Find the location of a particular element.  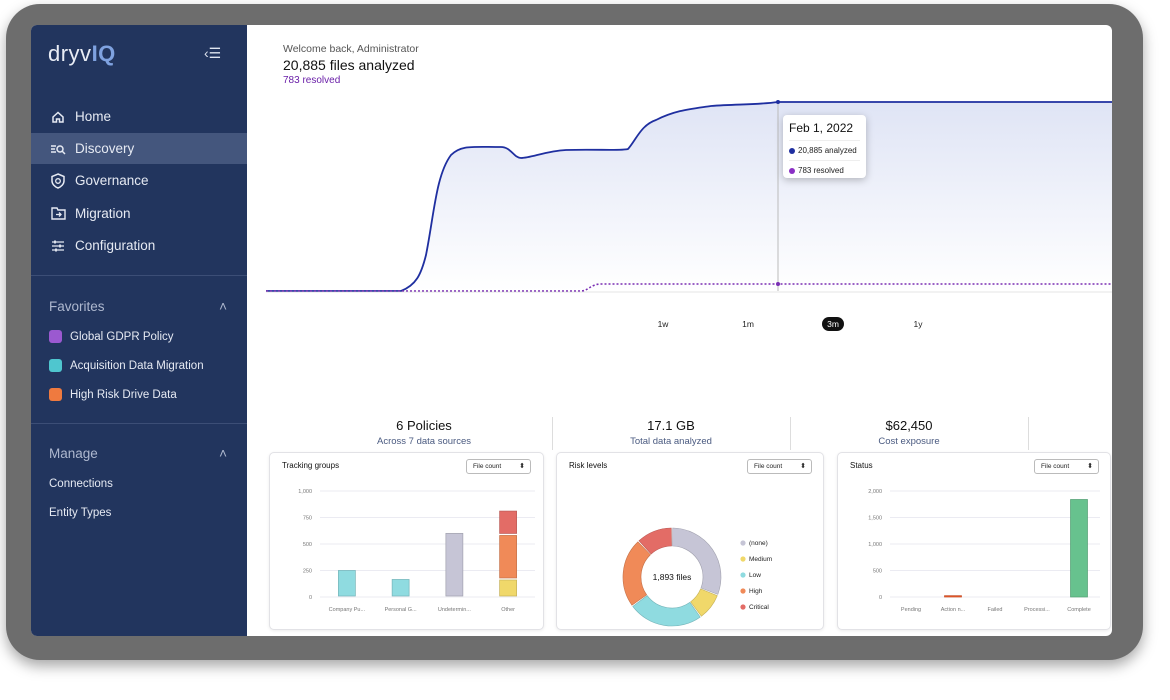

hover-point-analyzed is located at coordinates (778, 102).